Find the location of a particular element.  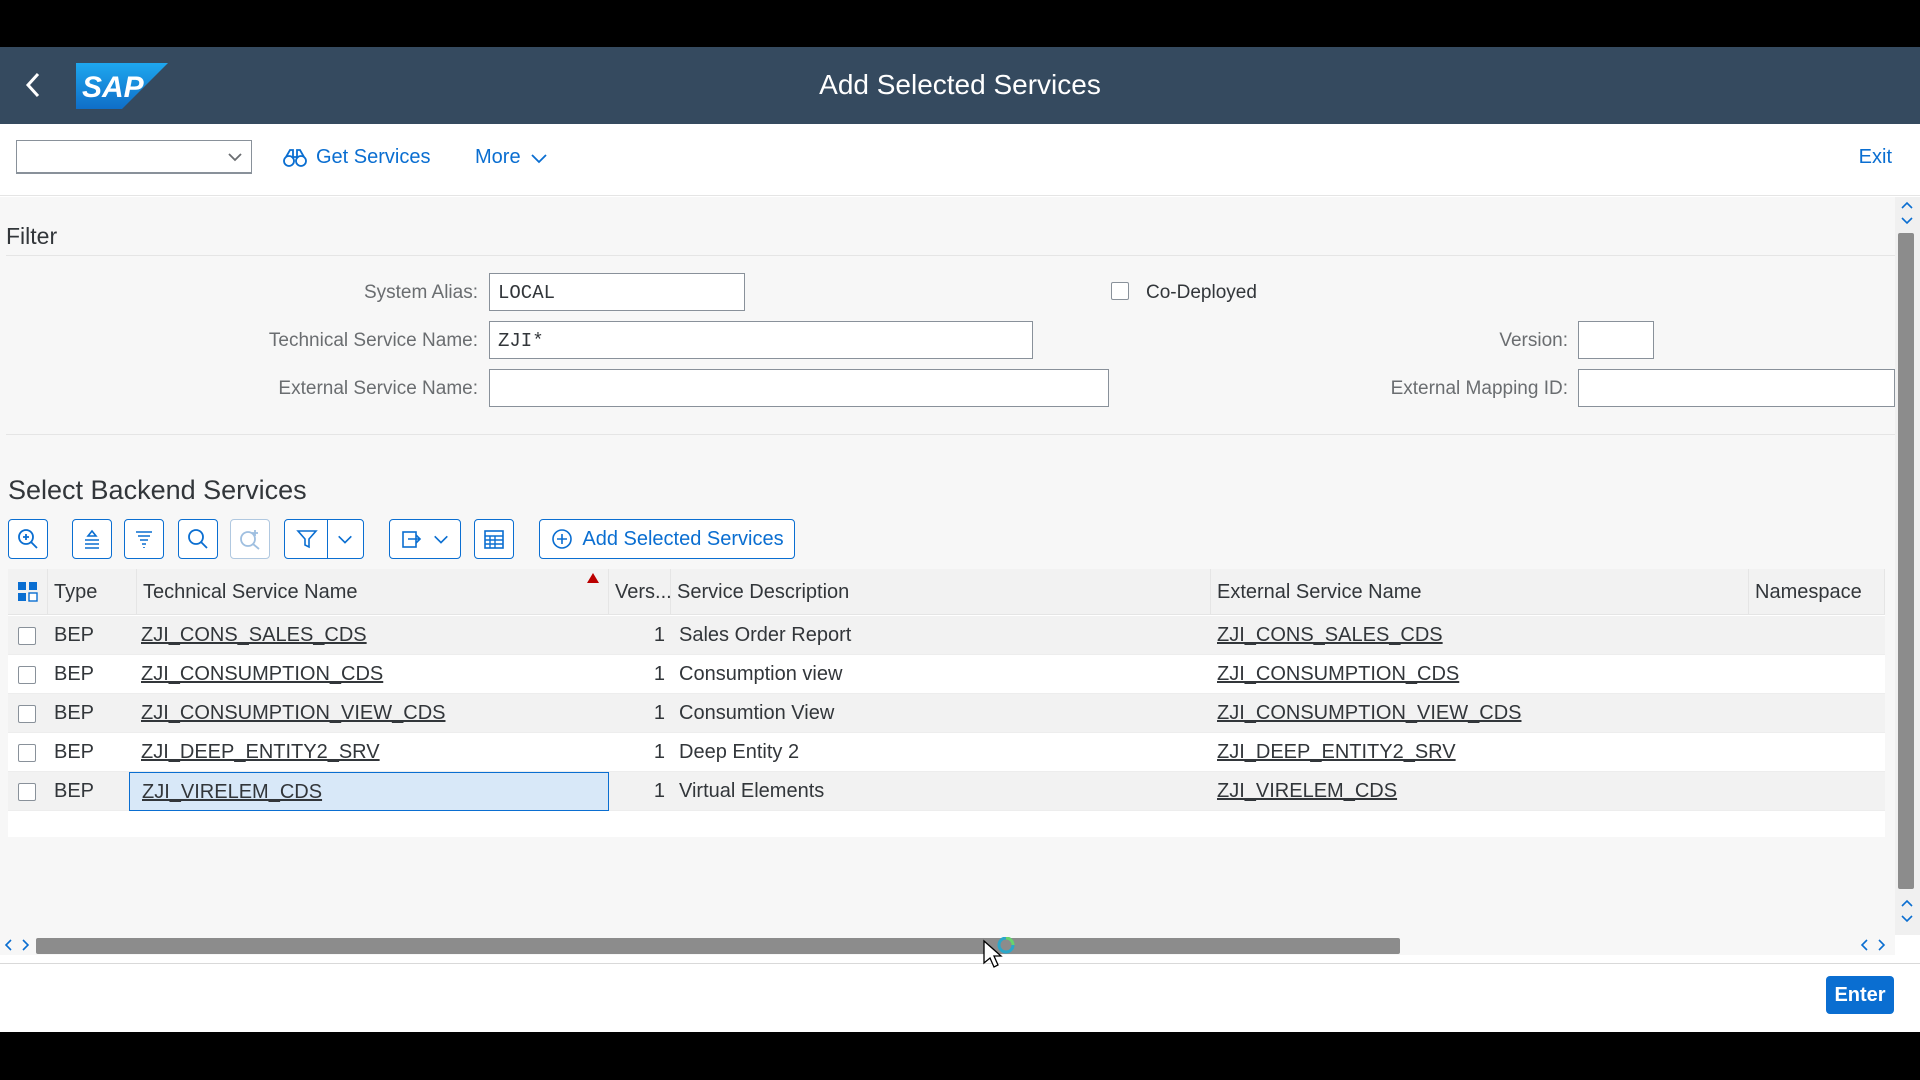

sort-ascending-button is located at coordinates (92, 539).